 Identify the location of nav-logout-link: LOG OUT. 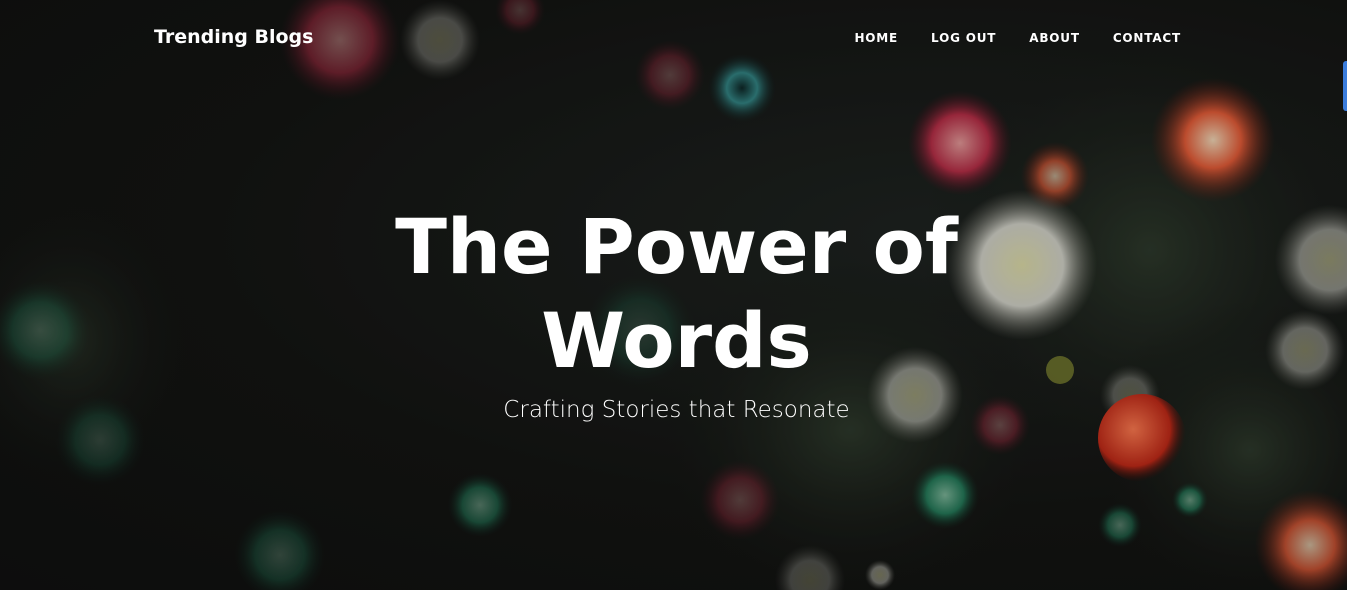
(963, 38).